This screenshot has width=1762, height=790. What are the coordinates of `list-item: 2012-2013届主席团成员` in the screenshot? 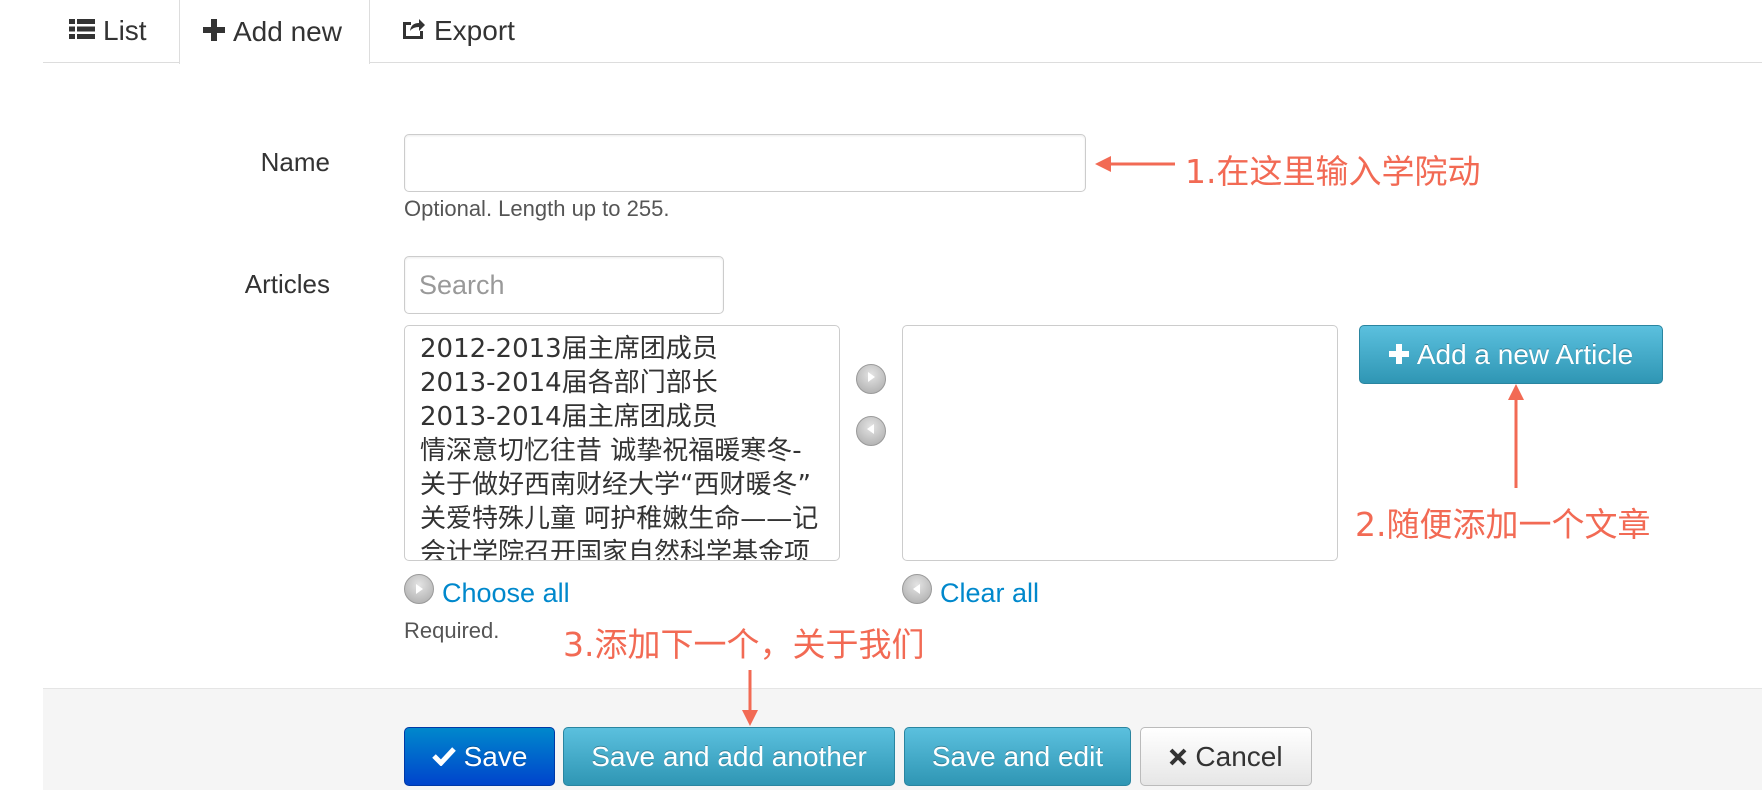 It's located at (622, 349).